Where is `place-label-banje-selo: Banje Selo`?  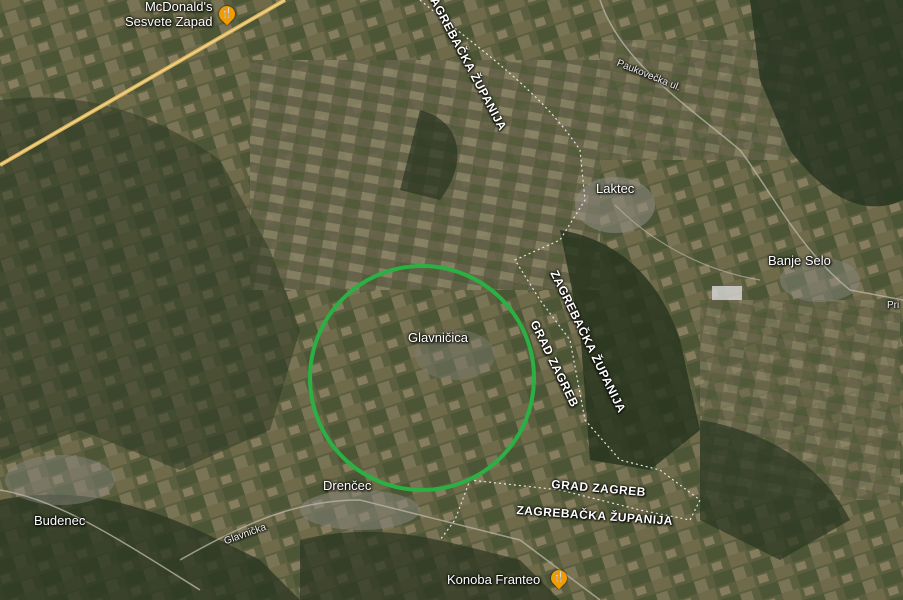 place-label-banje-selo: Banje Selo is located at coordinates (799, 260).